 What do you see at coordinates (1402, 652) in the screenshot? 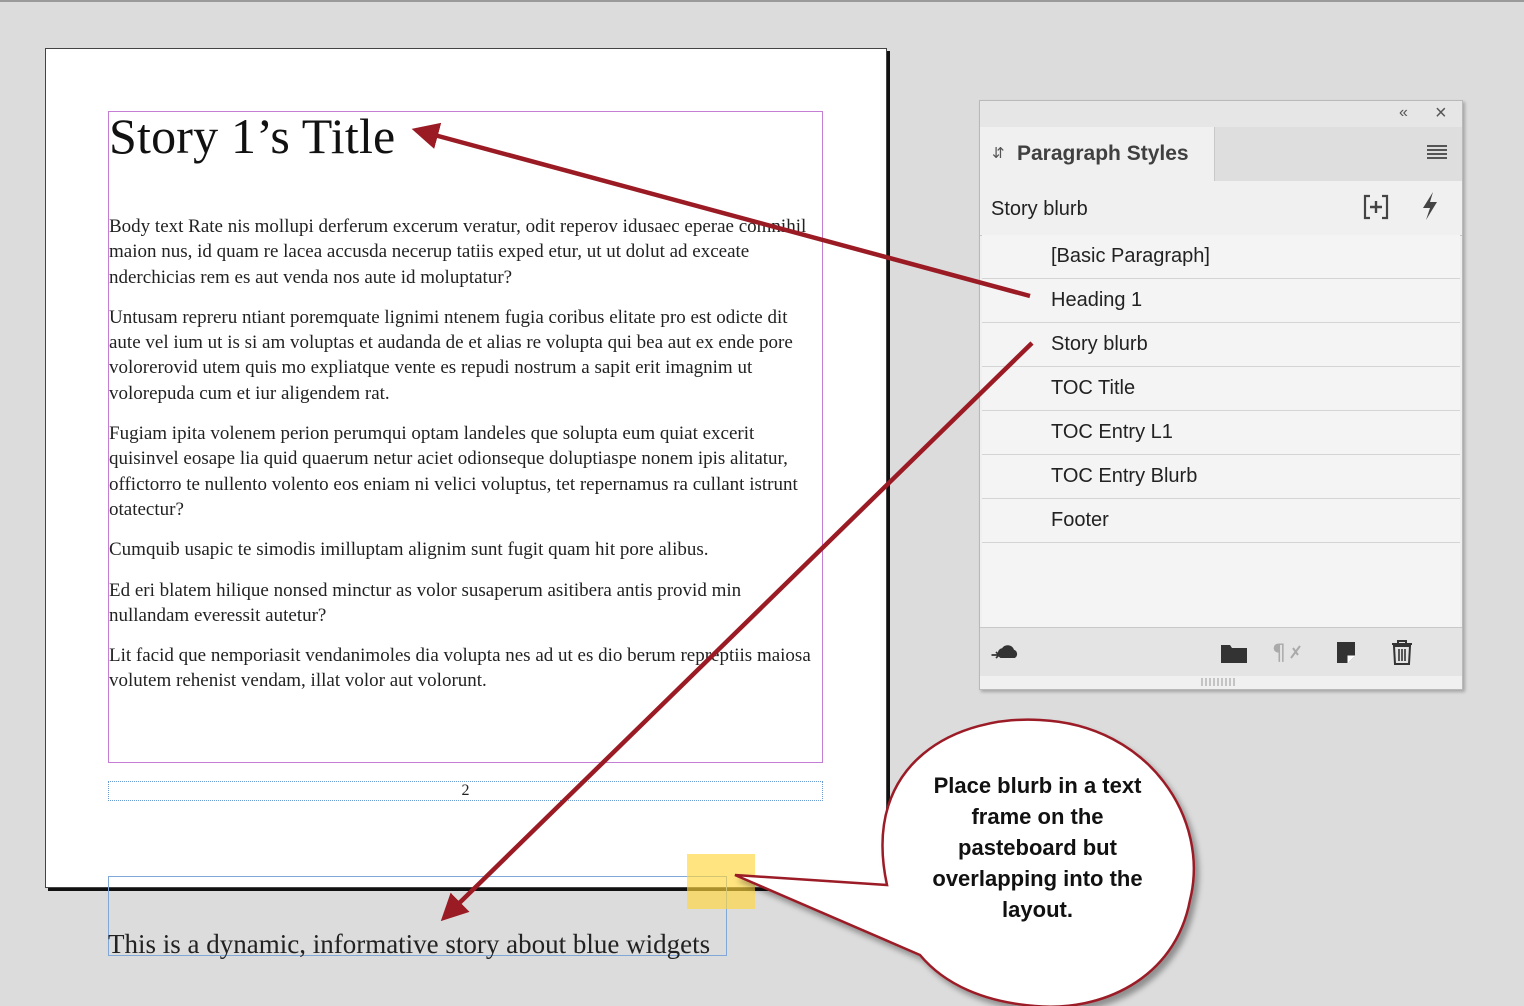
I see `trash-icon` at bounding box center [1402, 652].